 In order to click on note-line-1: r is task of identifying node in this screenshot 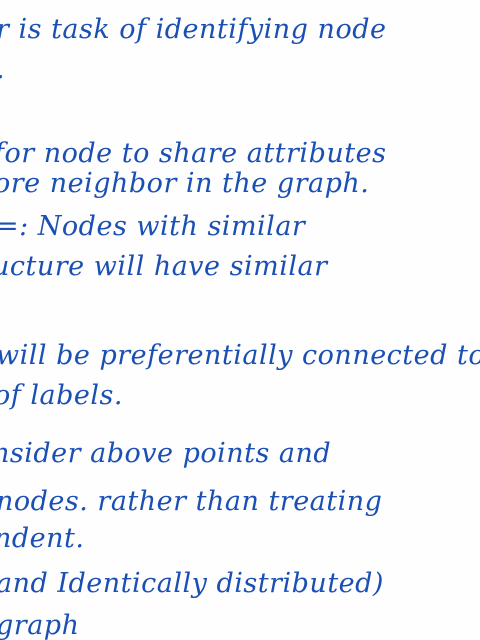, I will do `click(193, 29)`.